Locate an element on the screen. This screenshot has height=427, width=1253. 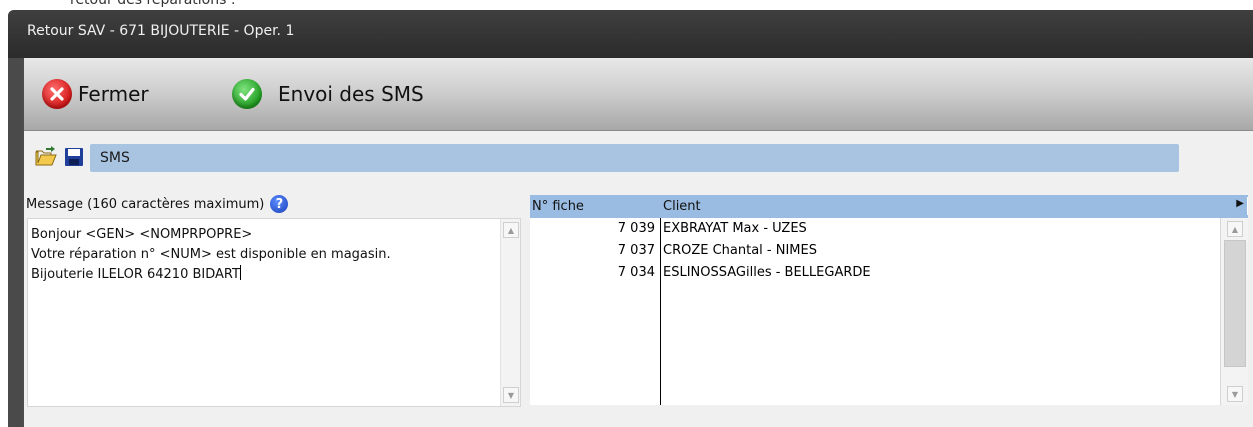
table-row: 7 039 EXBRAYAT Max - UZES is located at coordinates (866, 229).